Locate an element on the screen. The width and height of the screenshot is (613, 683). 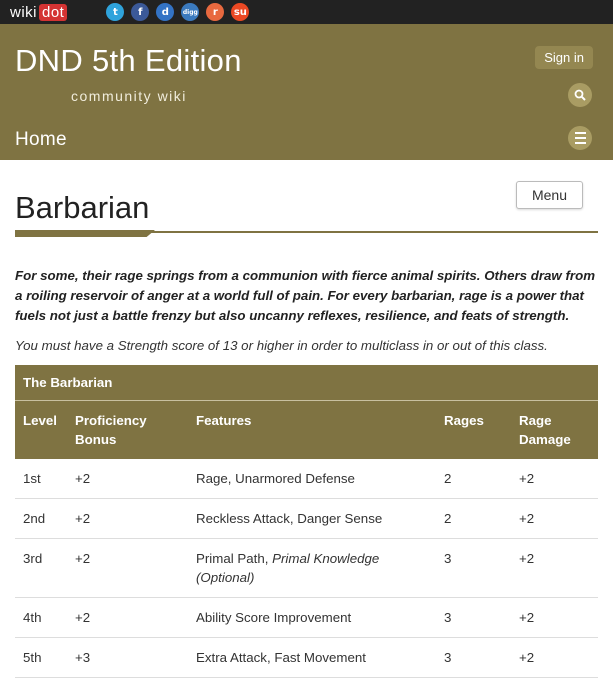
facebook-icon: f is located at coordinates (140, 12).